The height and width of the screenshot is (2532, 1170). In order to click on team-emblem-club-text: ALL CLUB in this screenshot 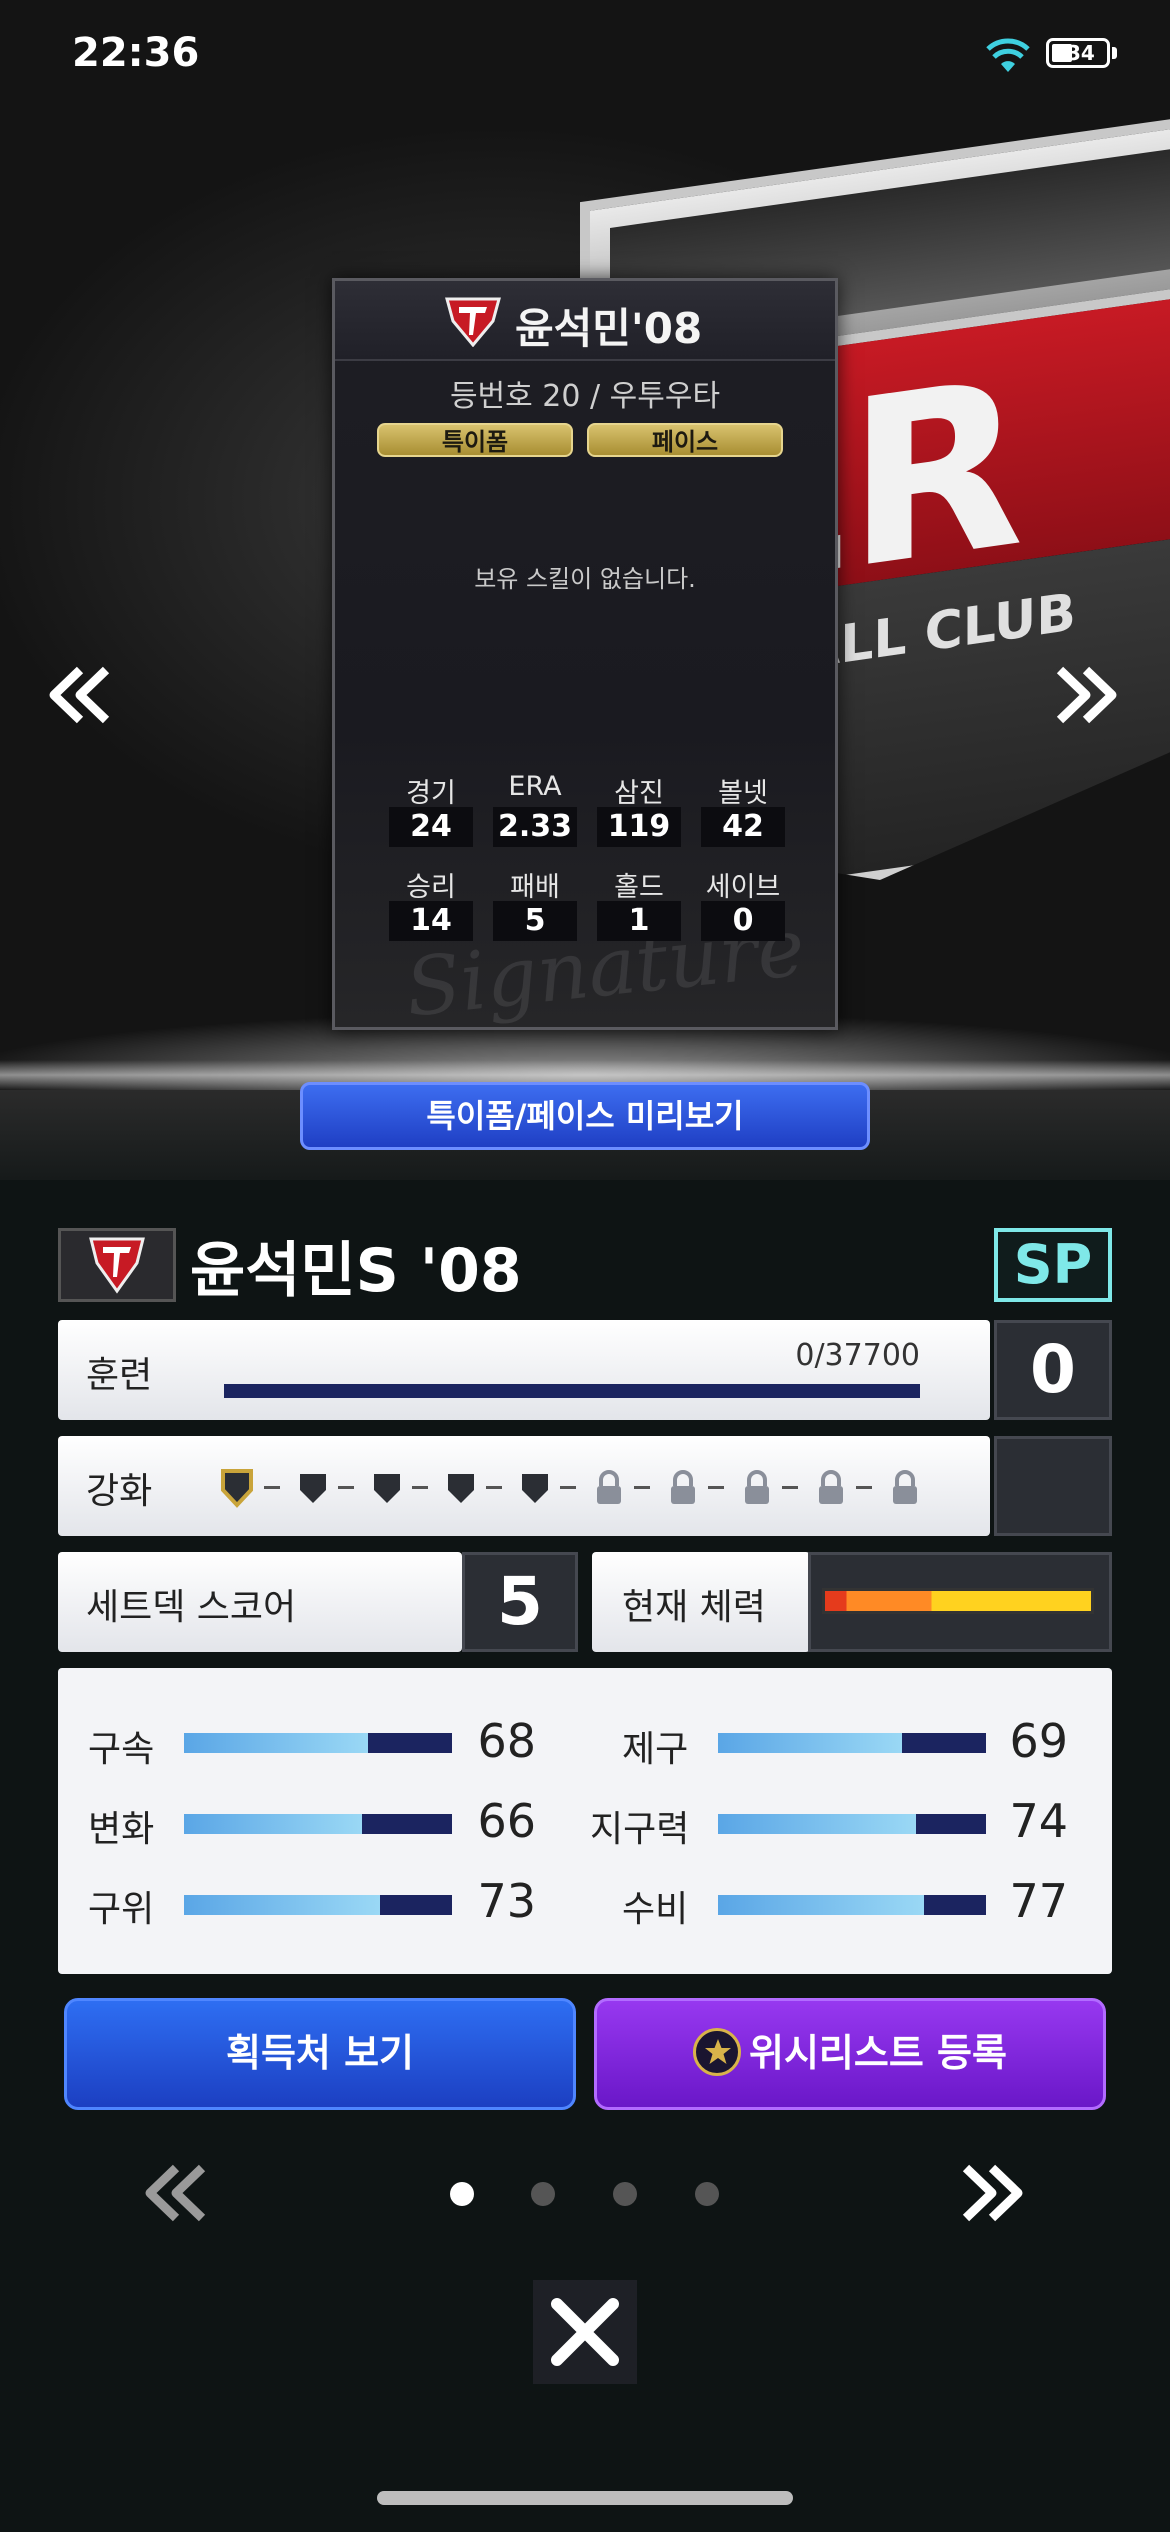, I will do `click(938, 632)`.